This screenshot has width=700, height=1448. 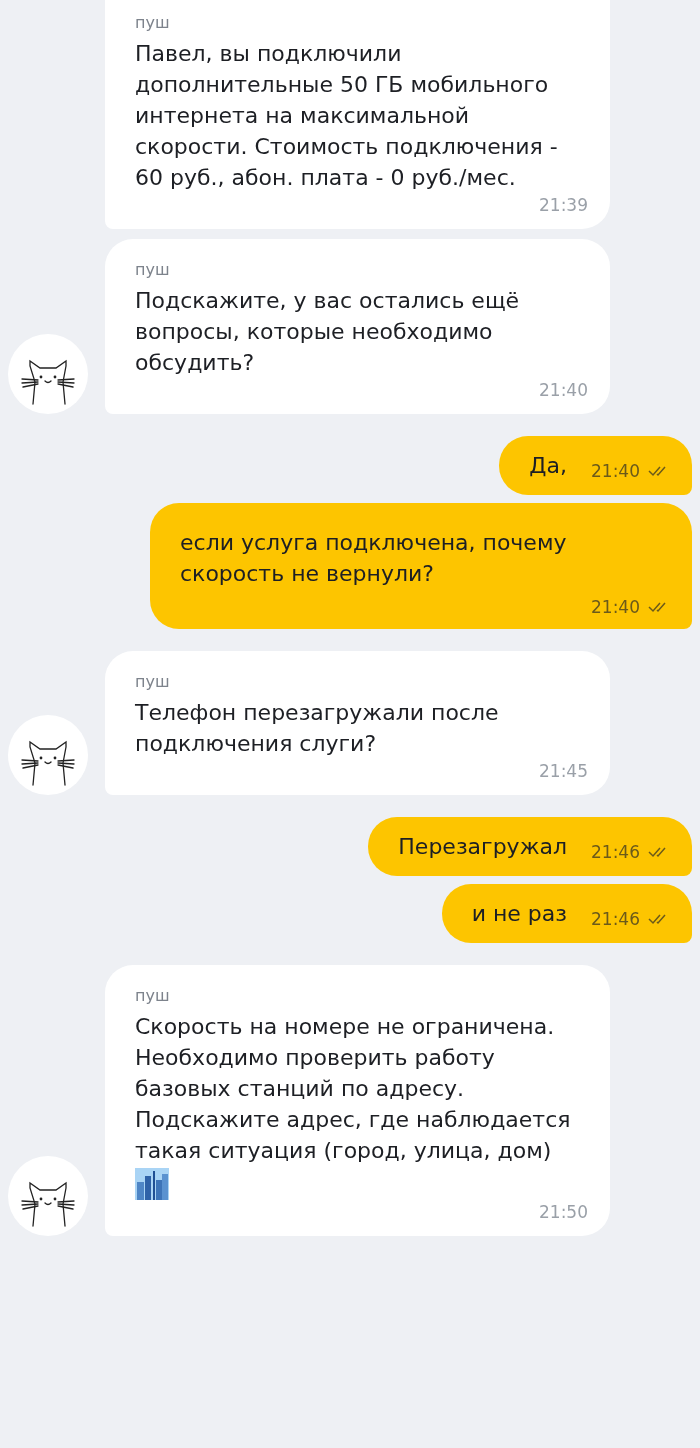 I want to click on message-time: 21:39, so click(x=563, y=205).